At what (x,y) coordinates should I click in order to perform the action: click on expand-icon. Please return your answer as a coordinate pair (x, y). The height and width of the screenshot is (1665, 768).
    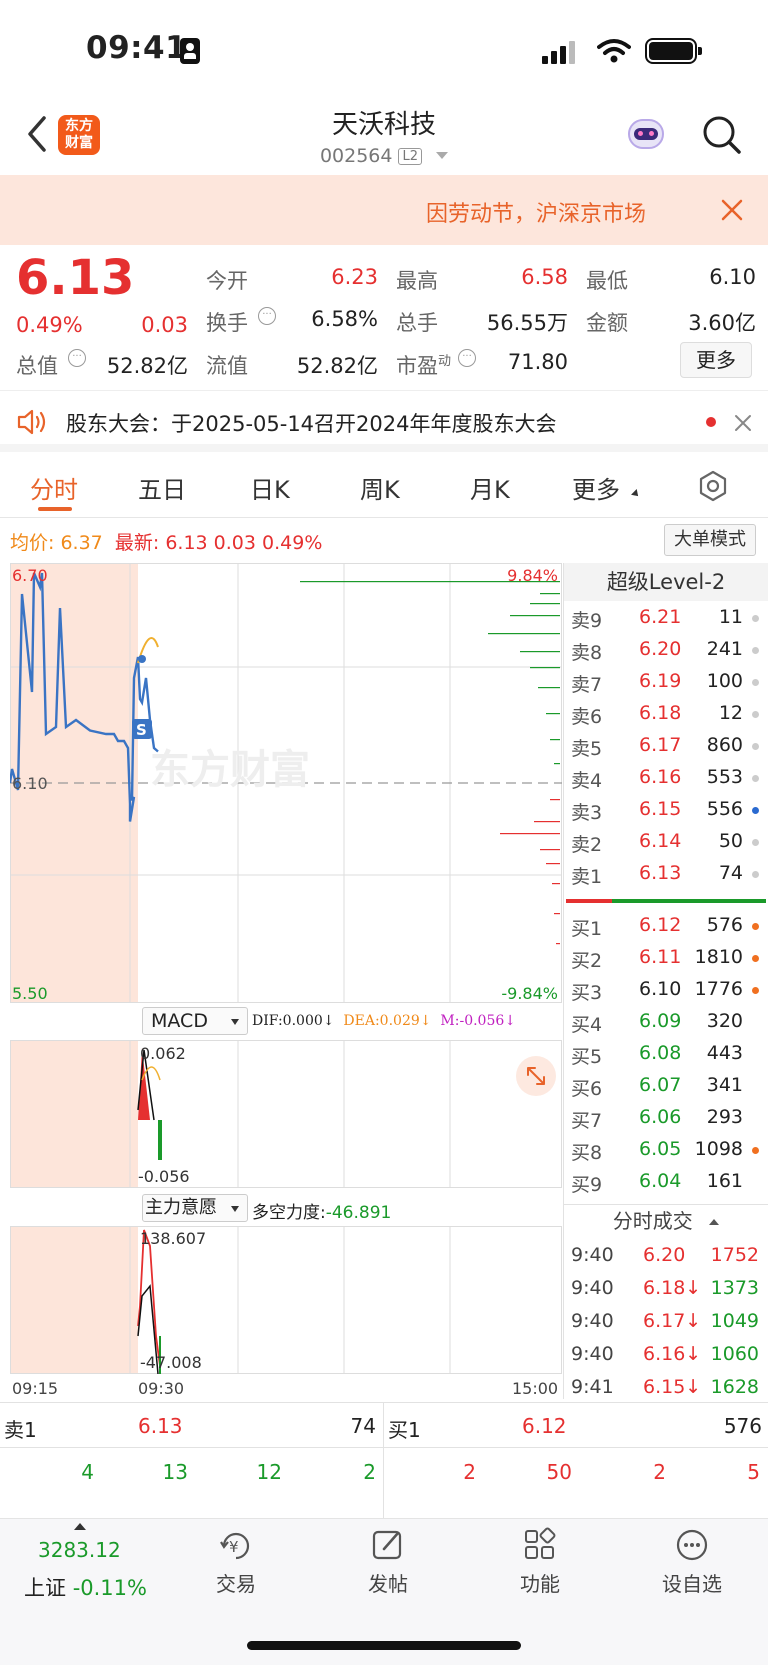
    Looking at the image, I should click on (536, 1076).